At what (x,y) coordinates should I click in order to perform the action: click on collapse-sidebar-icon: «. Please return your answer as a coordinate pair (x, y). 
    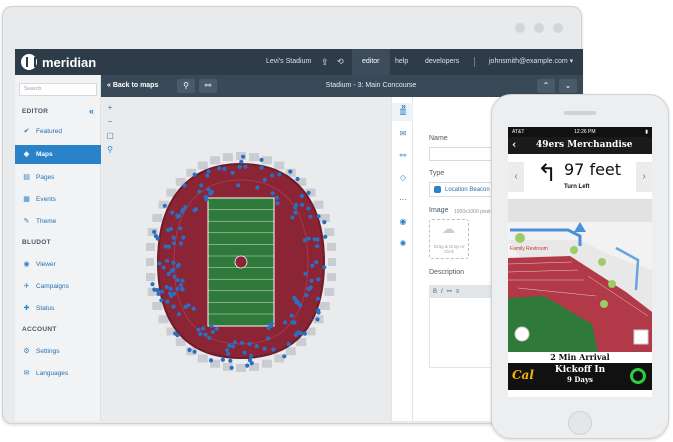
    Looking at the image, I should click on (91, 111).